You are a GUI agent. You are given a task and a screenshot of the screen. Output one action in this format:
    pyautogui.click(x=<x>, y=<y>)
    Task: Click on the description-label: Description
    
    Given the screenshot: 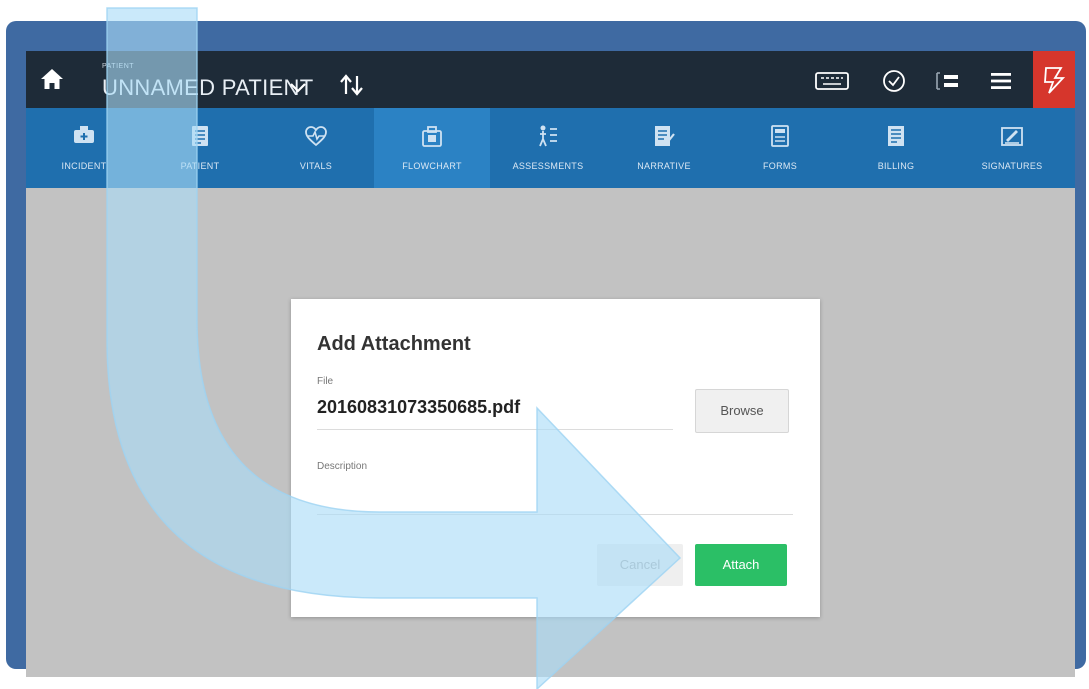 What is the action you would take?
    pyautogui.click(x=342, y=466)
    